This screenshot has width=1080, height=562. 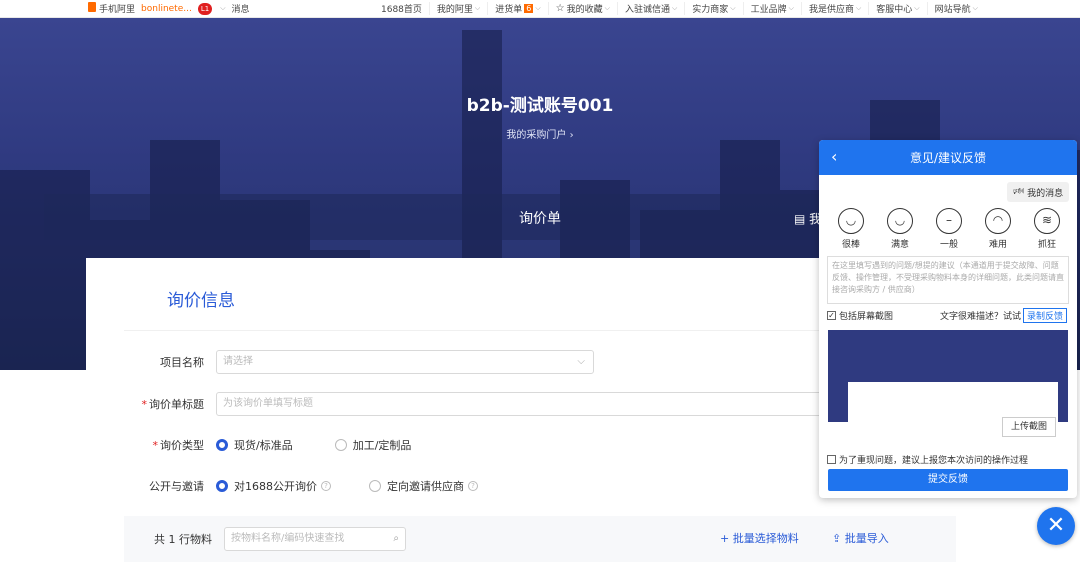 I want to click on upload-screenshot-button: 上传截图, so click(x=1029, y=427).